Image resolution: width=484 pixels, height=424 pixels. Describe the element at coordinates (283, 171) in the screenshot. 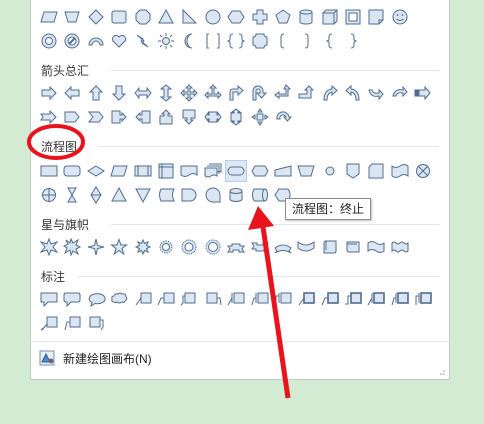

I see `shape-flowchart-manual-input` at that location.